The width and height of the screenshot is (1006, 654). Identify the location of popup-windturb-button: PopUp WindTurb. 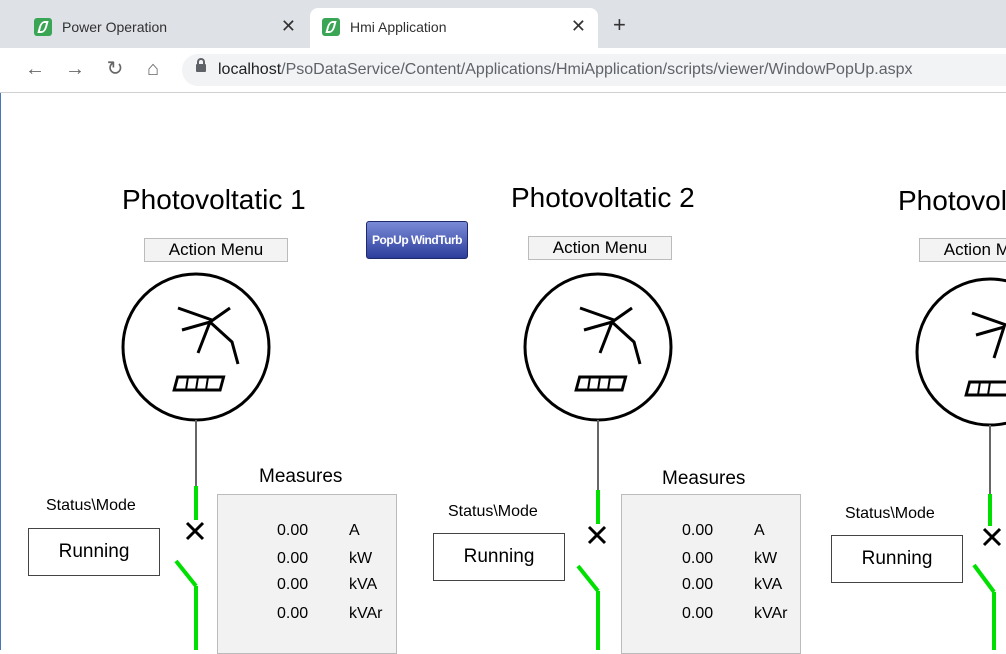
(417, 240).